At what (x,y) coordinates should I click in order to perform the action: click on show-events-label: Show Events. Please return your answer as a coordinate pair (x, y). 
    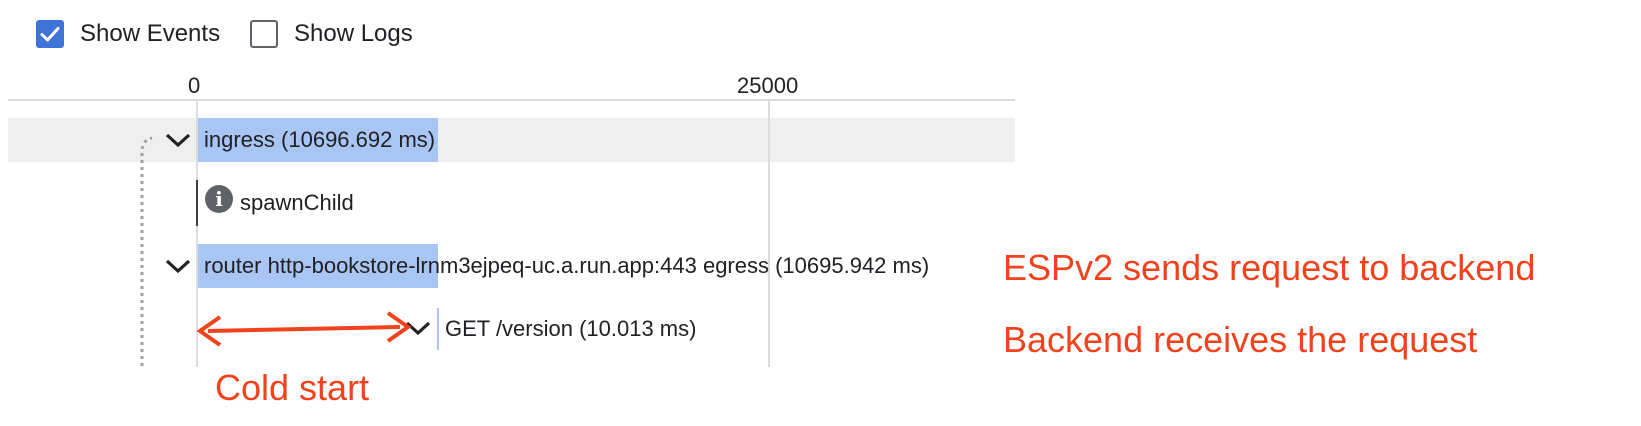
    Looking at the image, I should click on (150, 34).